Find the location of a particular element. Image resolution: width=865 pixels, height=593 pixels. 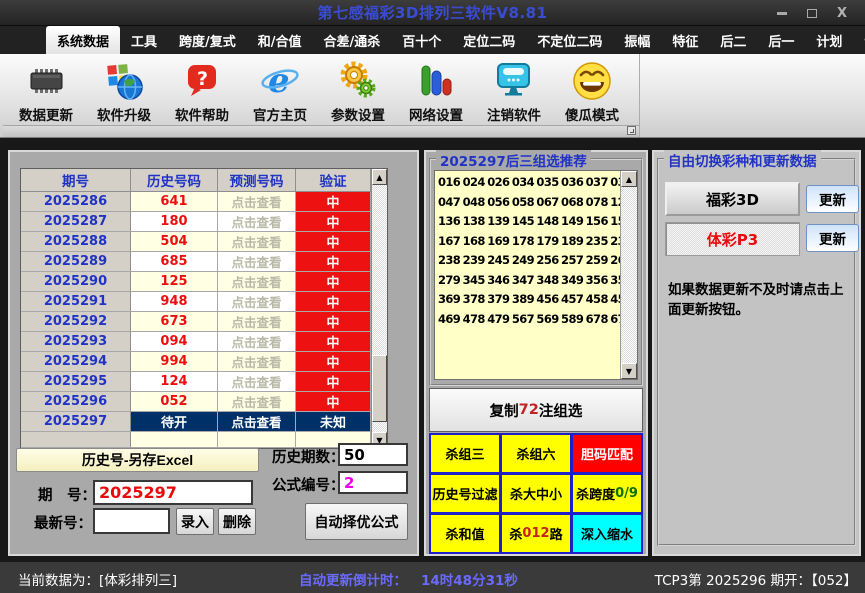

tab-sum-value: 和/合值 is located at coordinates (280, 40).